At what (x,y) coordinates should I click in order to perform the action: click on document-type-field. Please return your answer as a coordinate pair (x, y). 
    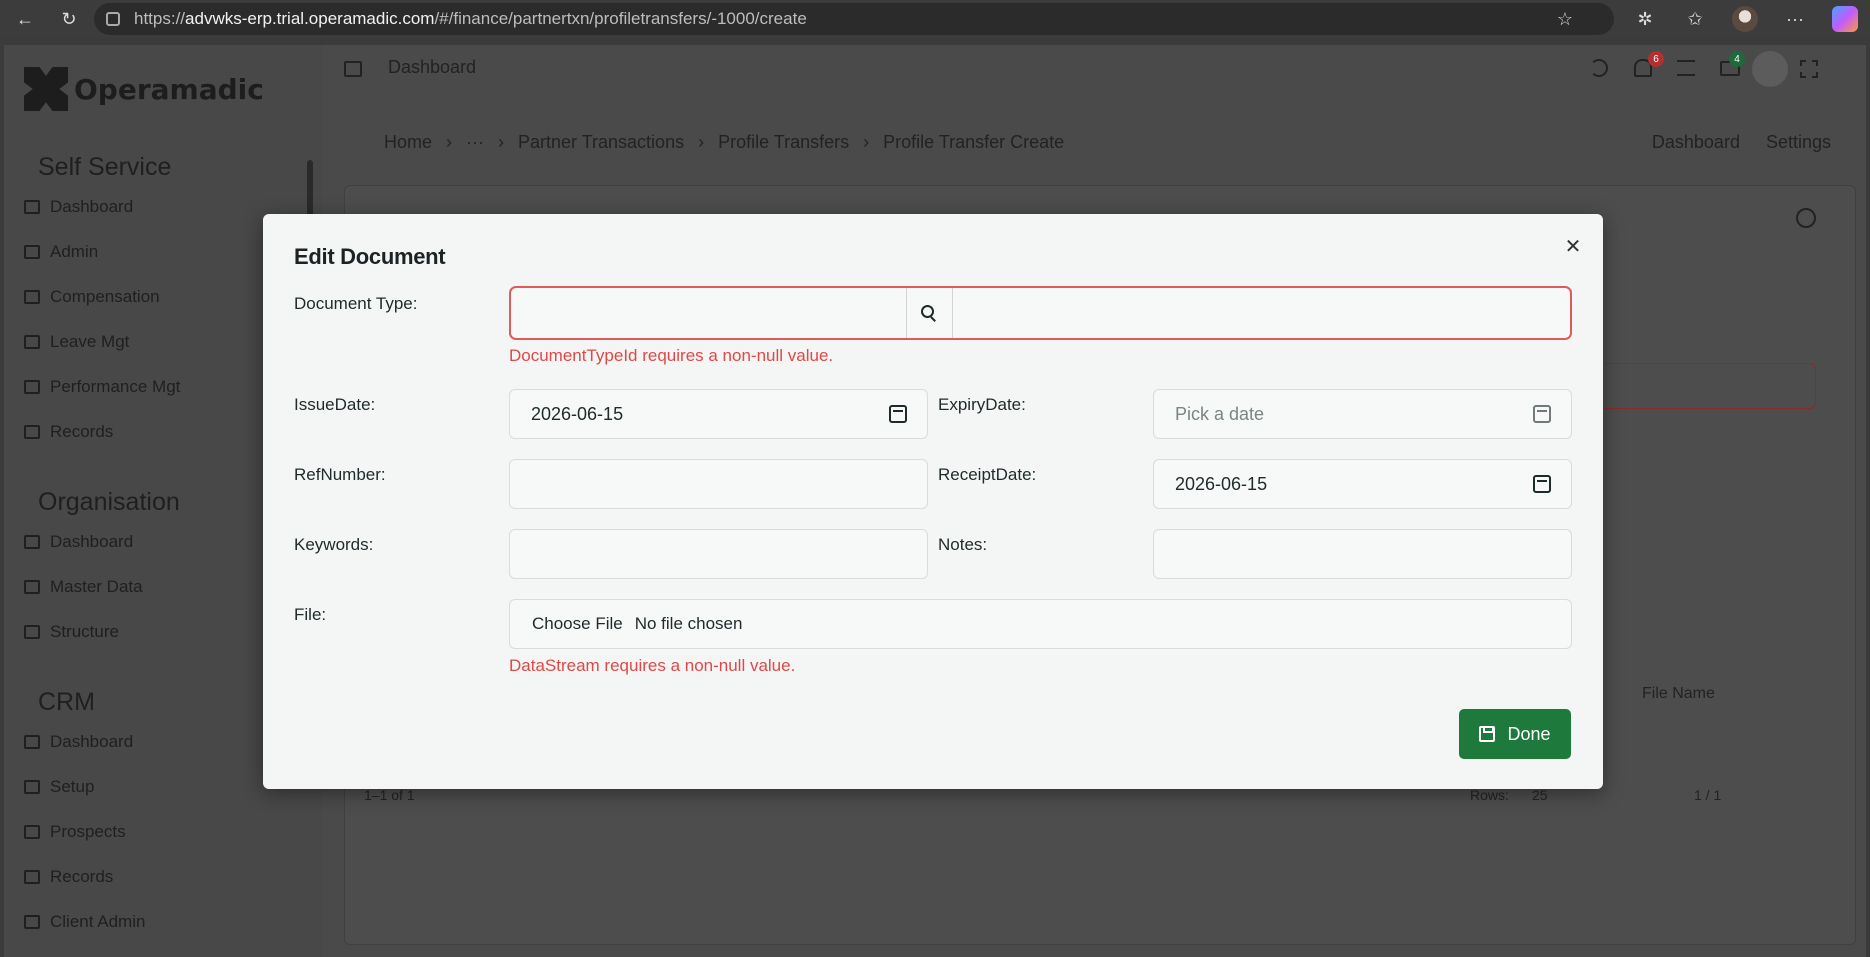
    Looking at the image, I should click on (1040, 313).